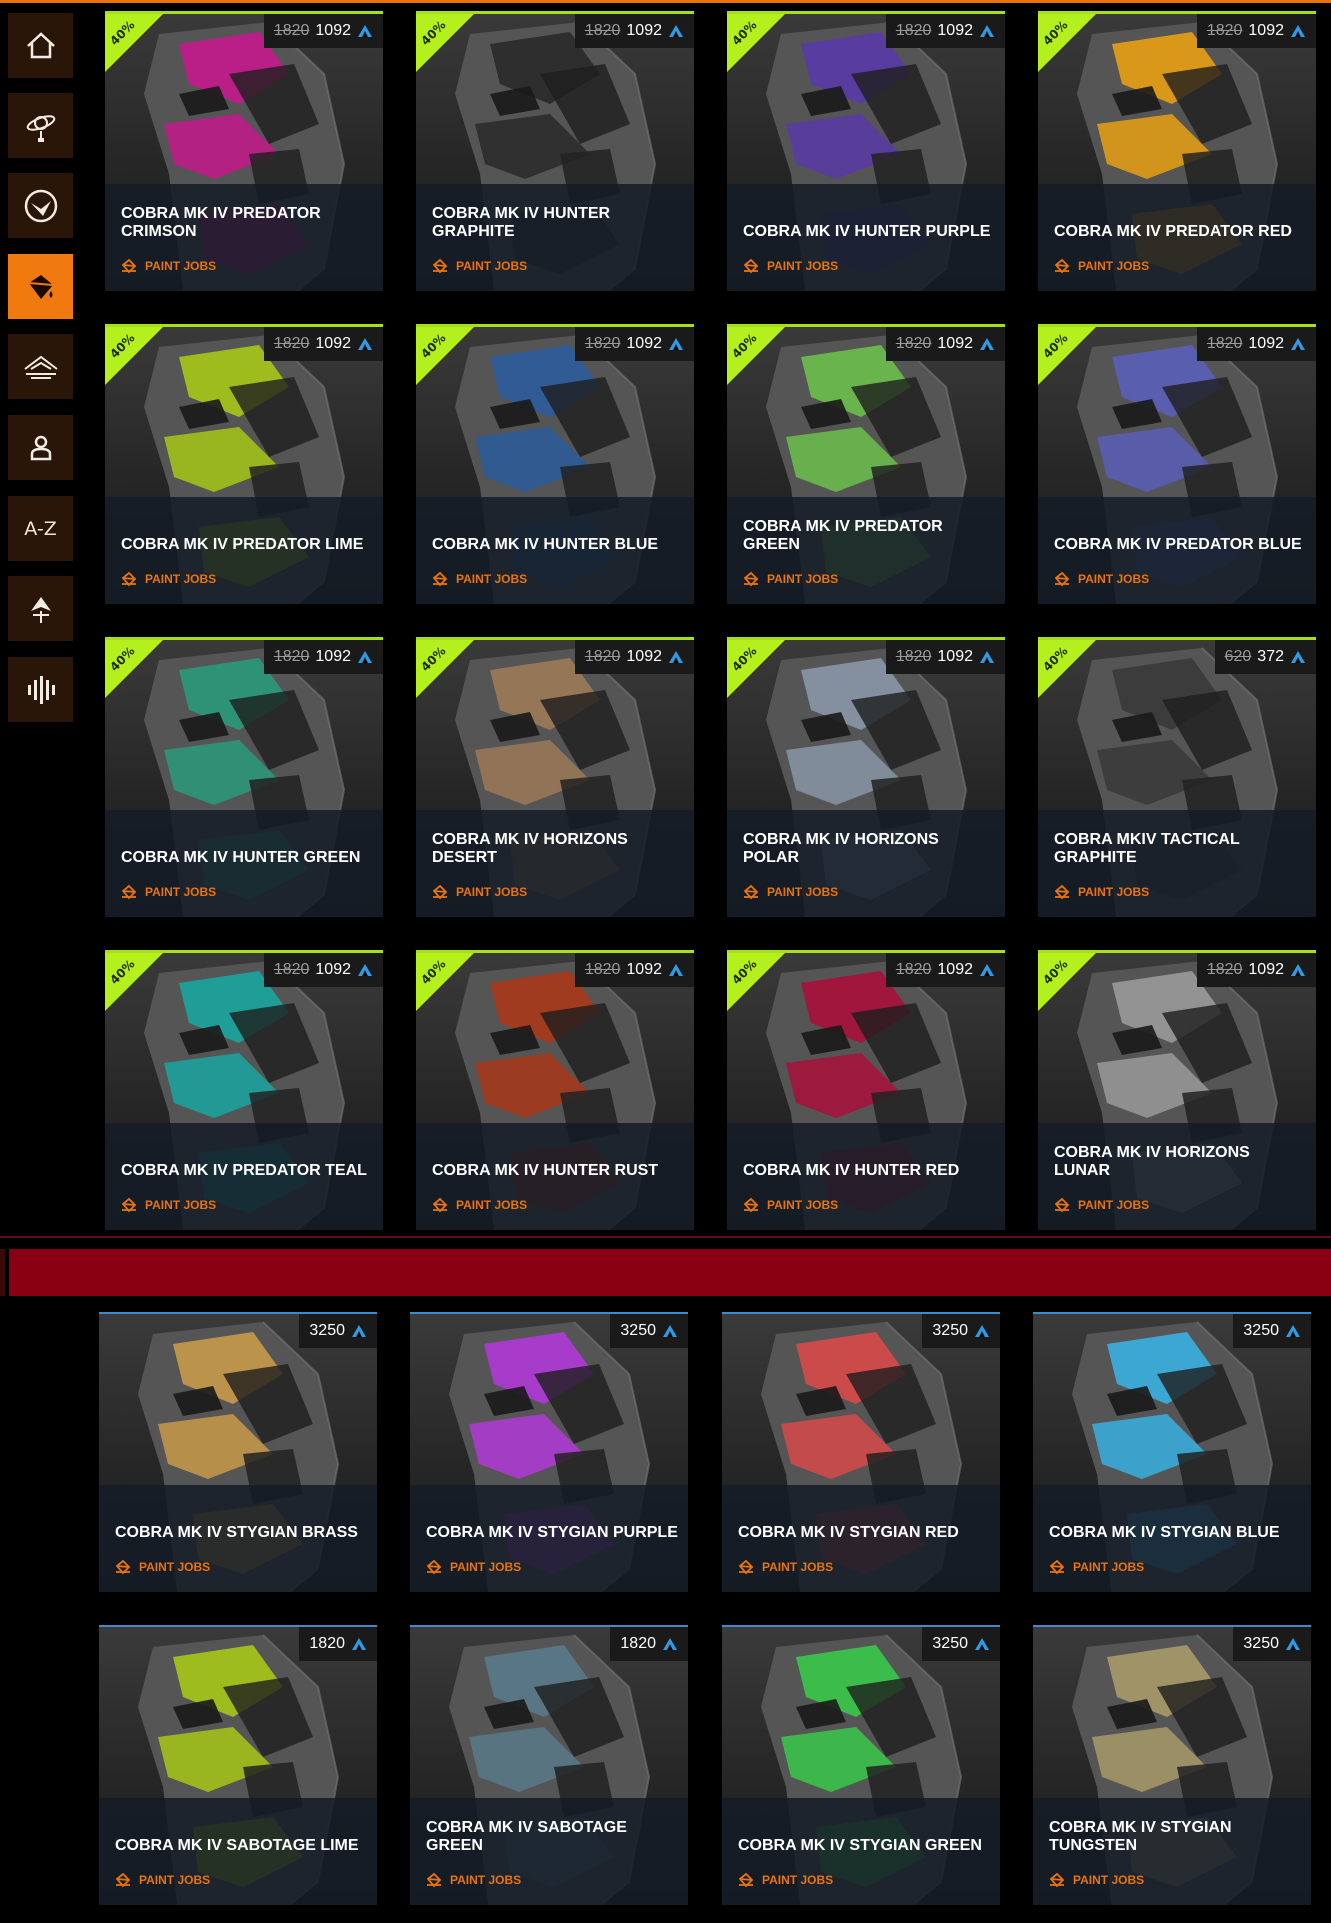 The height and width of the screenshot is (1923, 1331). Describe the element at coordinates (40, 528) in the screenshot. I see `sidebar-item-az: A-Z` at that location.